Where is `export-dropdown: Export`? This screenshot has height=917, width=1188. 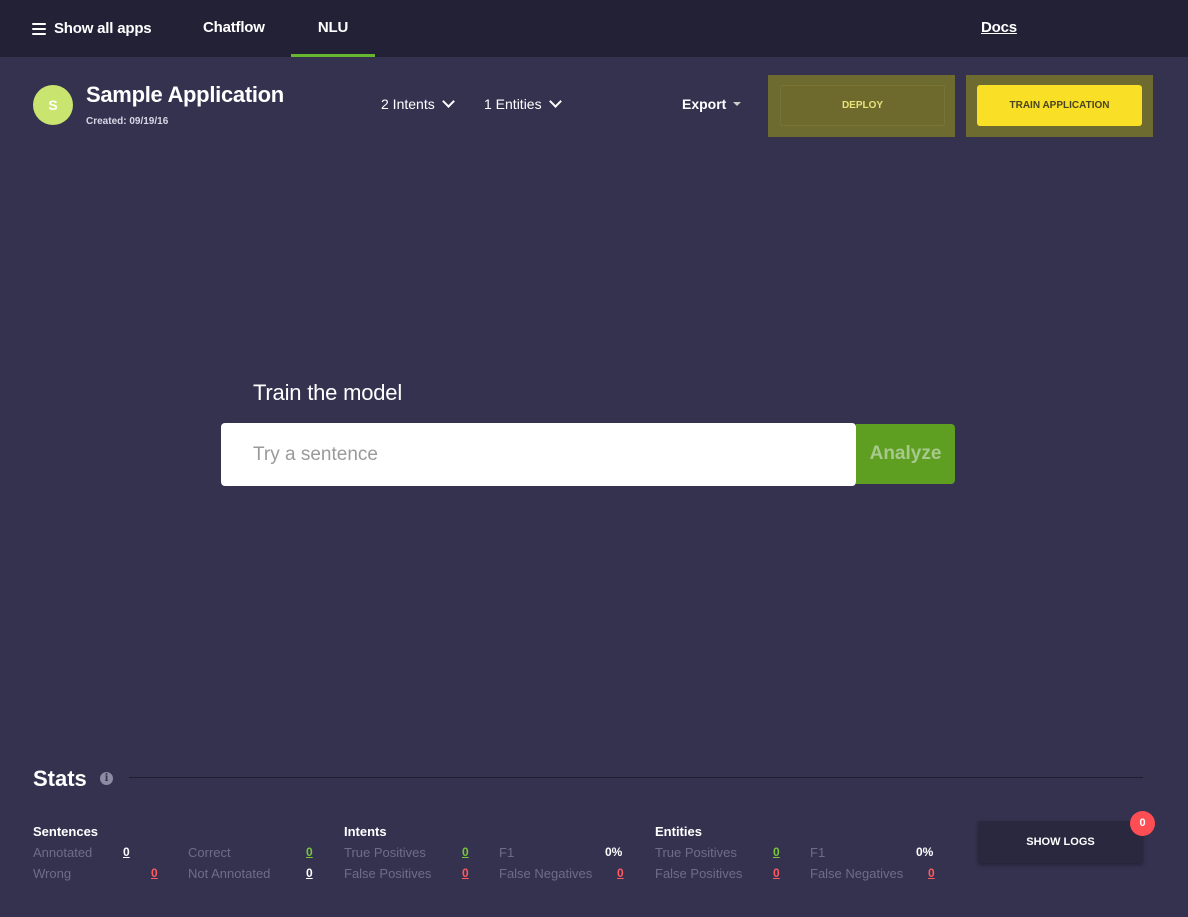
export-dropdown: Export is located at coordinates (712, 104).